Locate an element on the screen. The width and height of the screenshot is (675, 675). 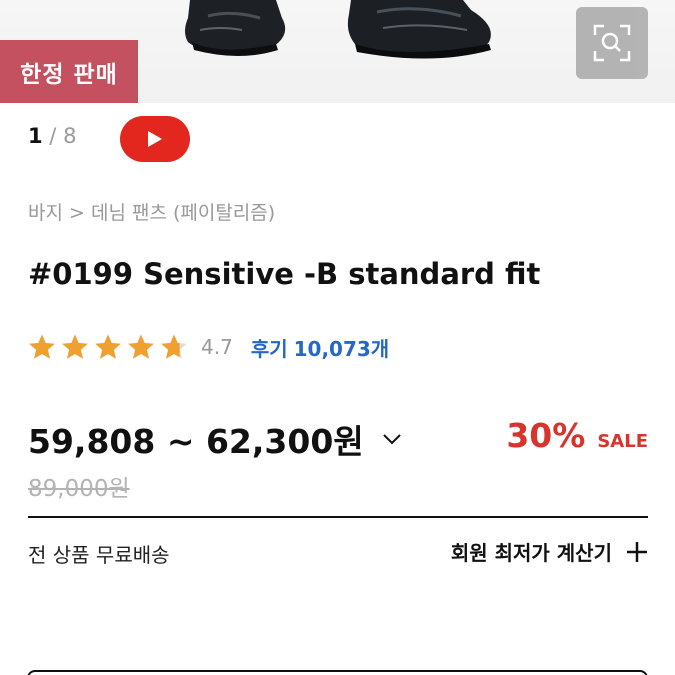
play-icon is located at coordinates (155, 139).